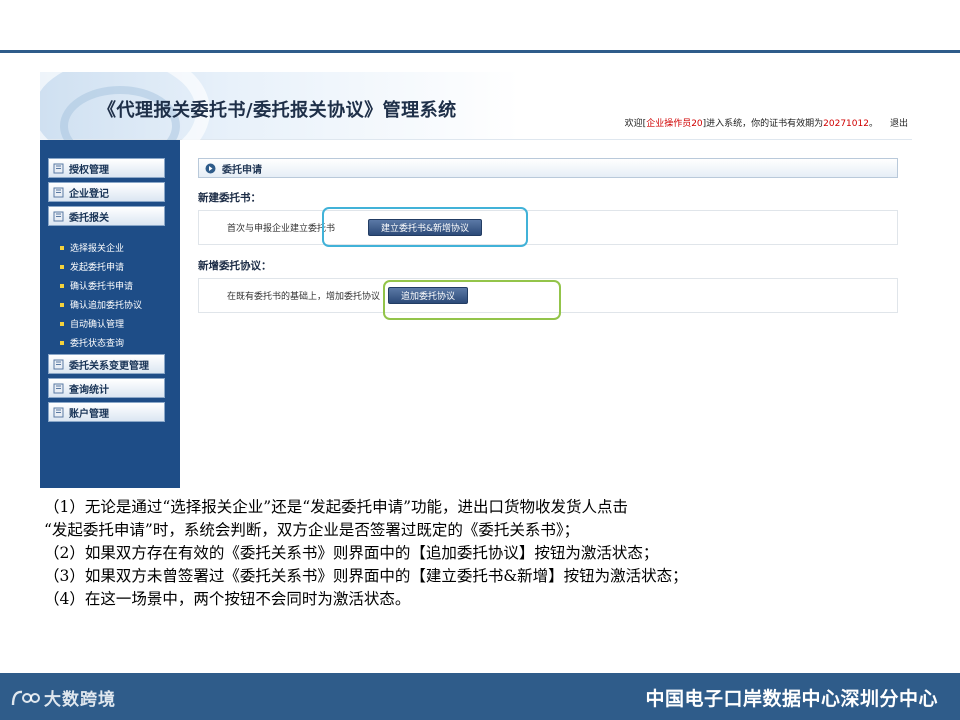 Image resolution: width=960 pixels, height=720 pixels. I want to click on sidebar-item-label: 委托报关, so click(89, 218).